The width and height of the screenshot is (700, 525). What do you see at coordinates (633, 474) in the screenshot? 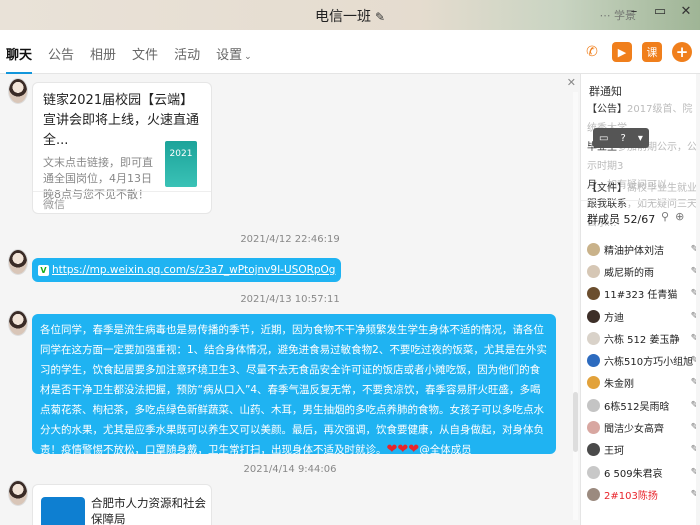
I see `member-name: 6 509朱君哀` at bounding box center [633, 474].